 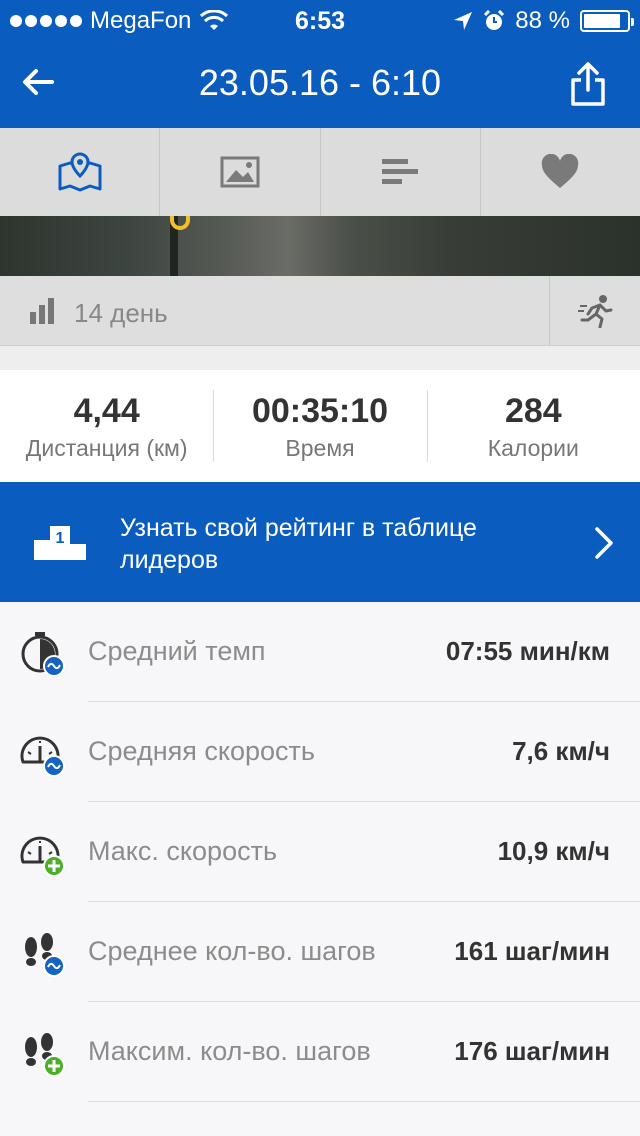 I want to click on stat-value: 284, so click(x=533, y=411).